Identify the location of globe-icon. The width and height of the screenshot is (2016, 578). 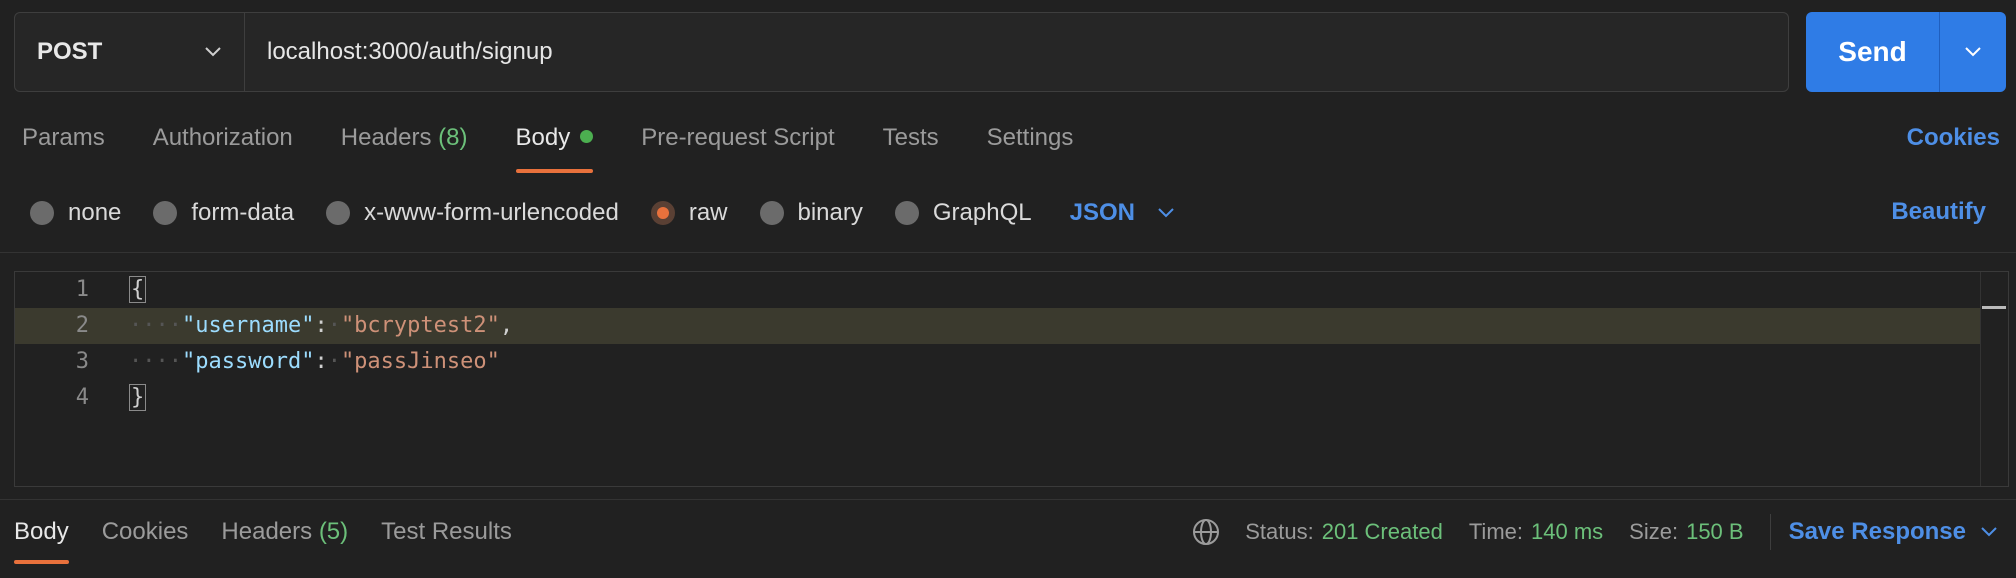
(1206, 532).